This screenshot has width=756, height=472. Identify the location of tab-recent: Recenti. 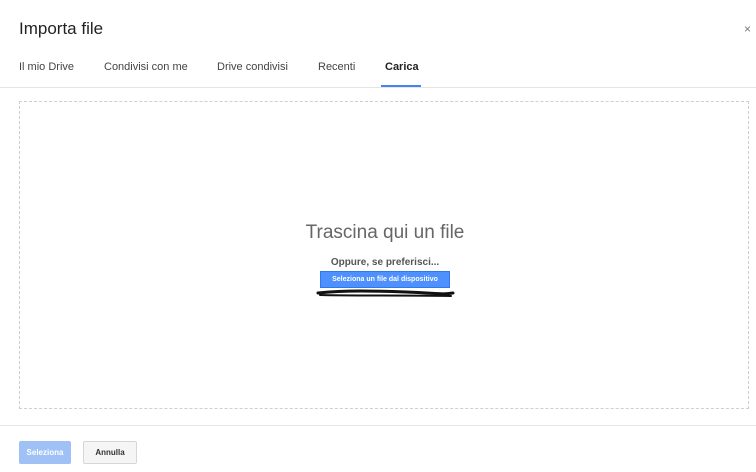
(336, 67).